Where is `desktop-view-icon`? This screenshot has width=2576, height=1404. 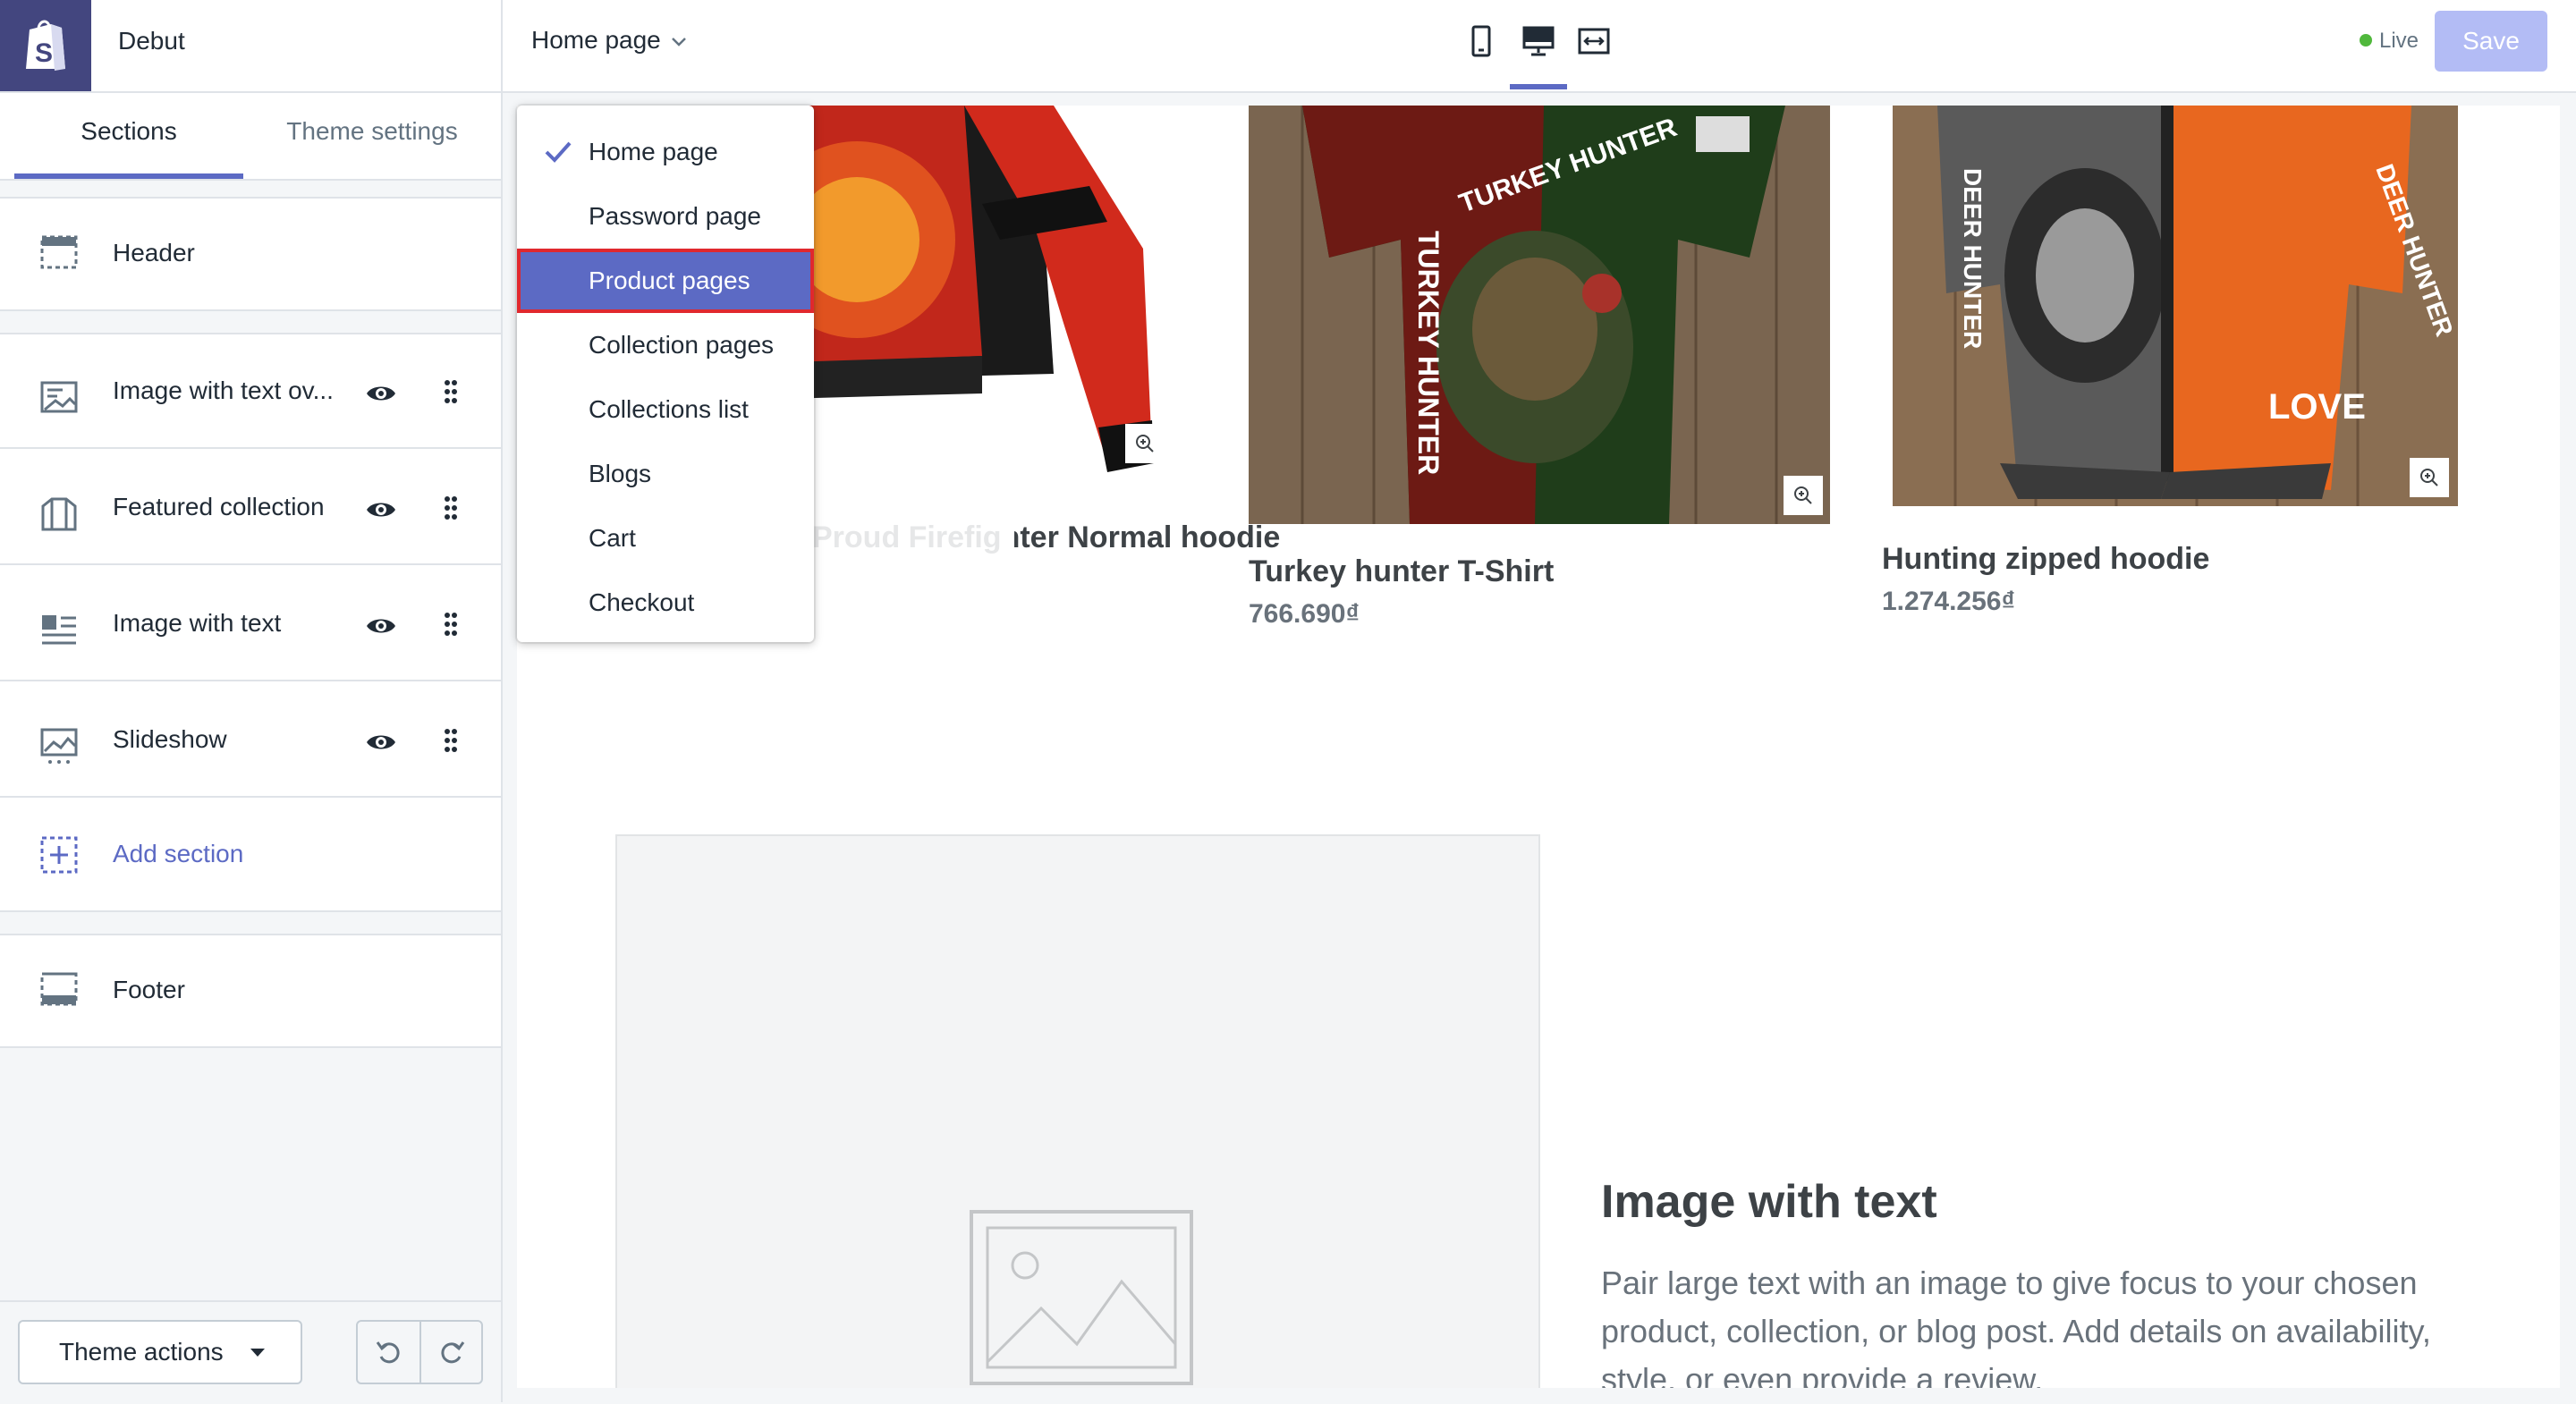
desktop-view-icon is located at coordinates (1538, 41).